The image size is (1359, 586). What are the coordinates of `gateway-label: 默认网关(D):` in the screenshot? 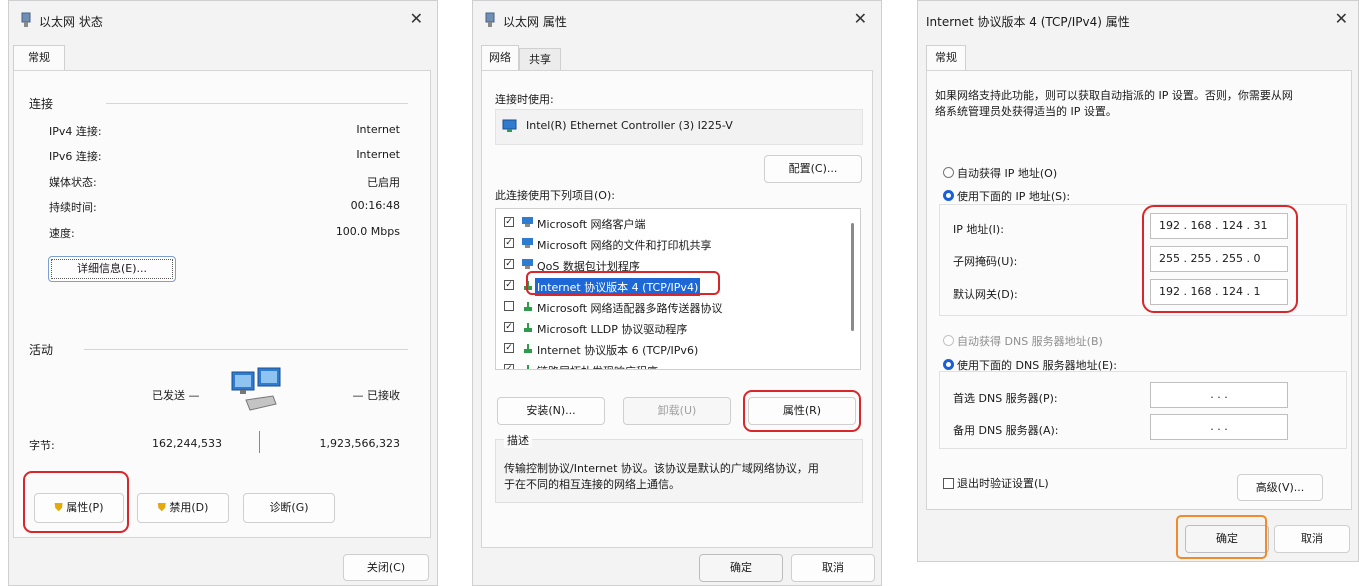 It's located at (985, 294).